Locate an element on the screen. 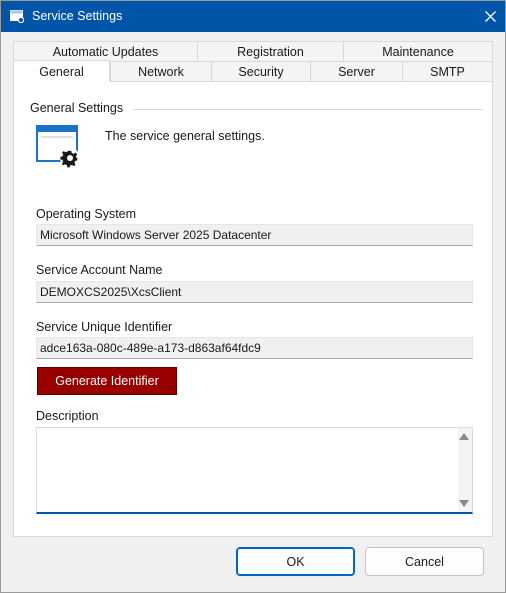 This screenshot has height=593, width=506. tab-automatic-updates: Automatic Updates is located at coordinates (105, 51).